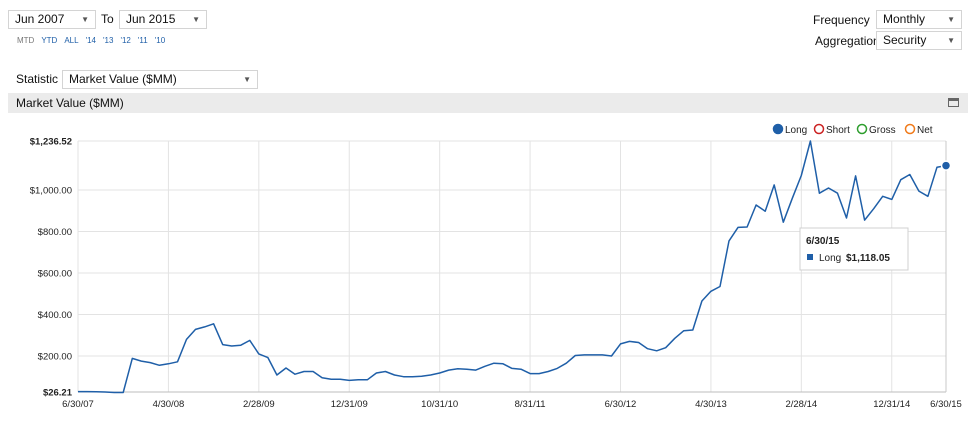 Image resolution: width=975 pixels, height=439 pixels. Describe the element at coordinates (819, 129) in the screenshot. I see `legend-marker-short` at that location.